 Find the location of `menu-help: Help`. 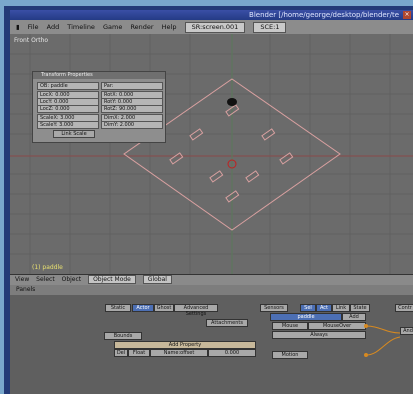

menu-help: Help is located at coordinates (169, 27).